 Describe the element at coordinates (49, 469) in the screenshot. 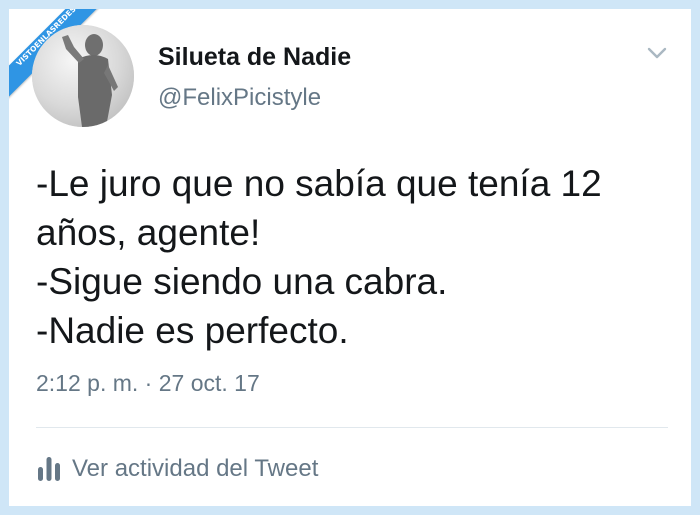

I see `bar-chart-icon` at that location.